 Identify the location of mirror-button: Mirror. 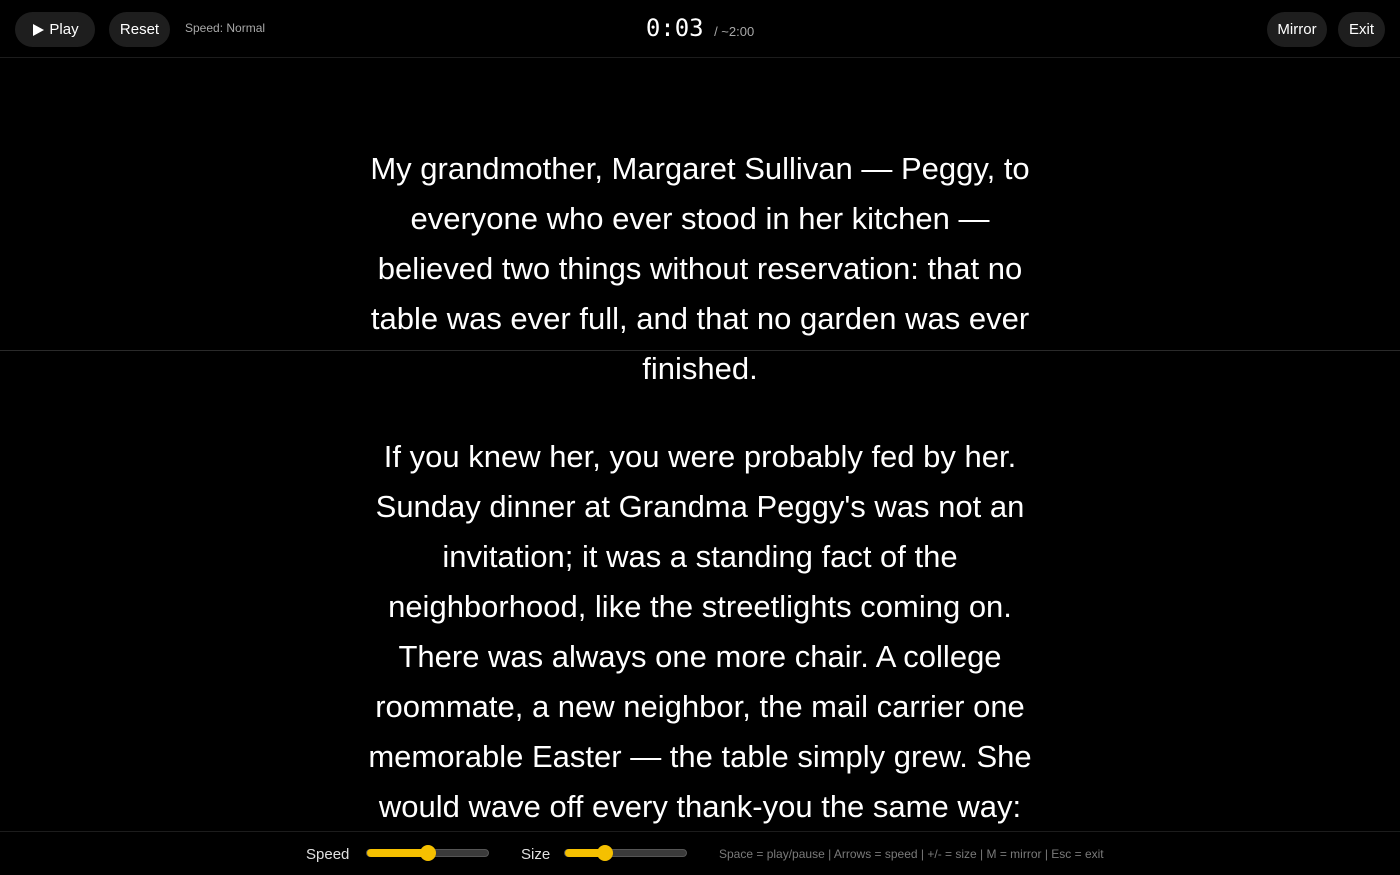
(1297, 29).